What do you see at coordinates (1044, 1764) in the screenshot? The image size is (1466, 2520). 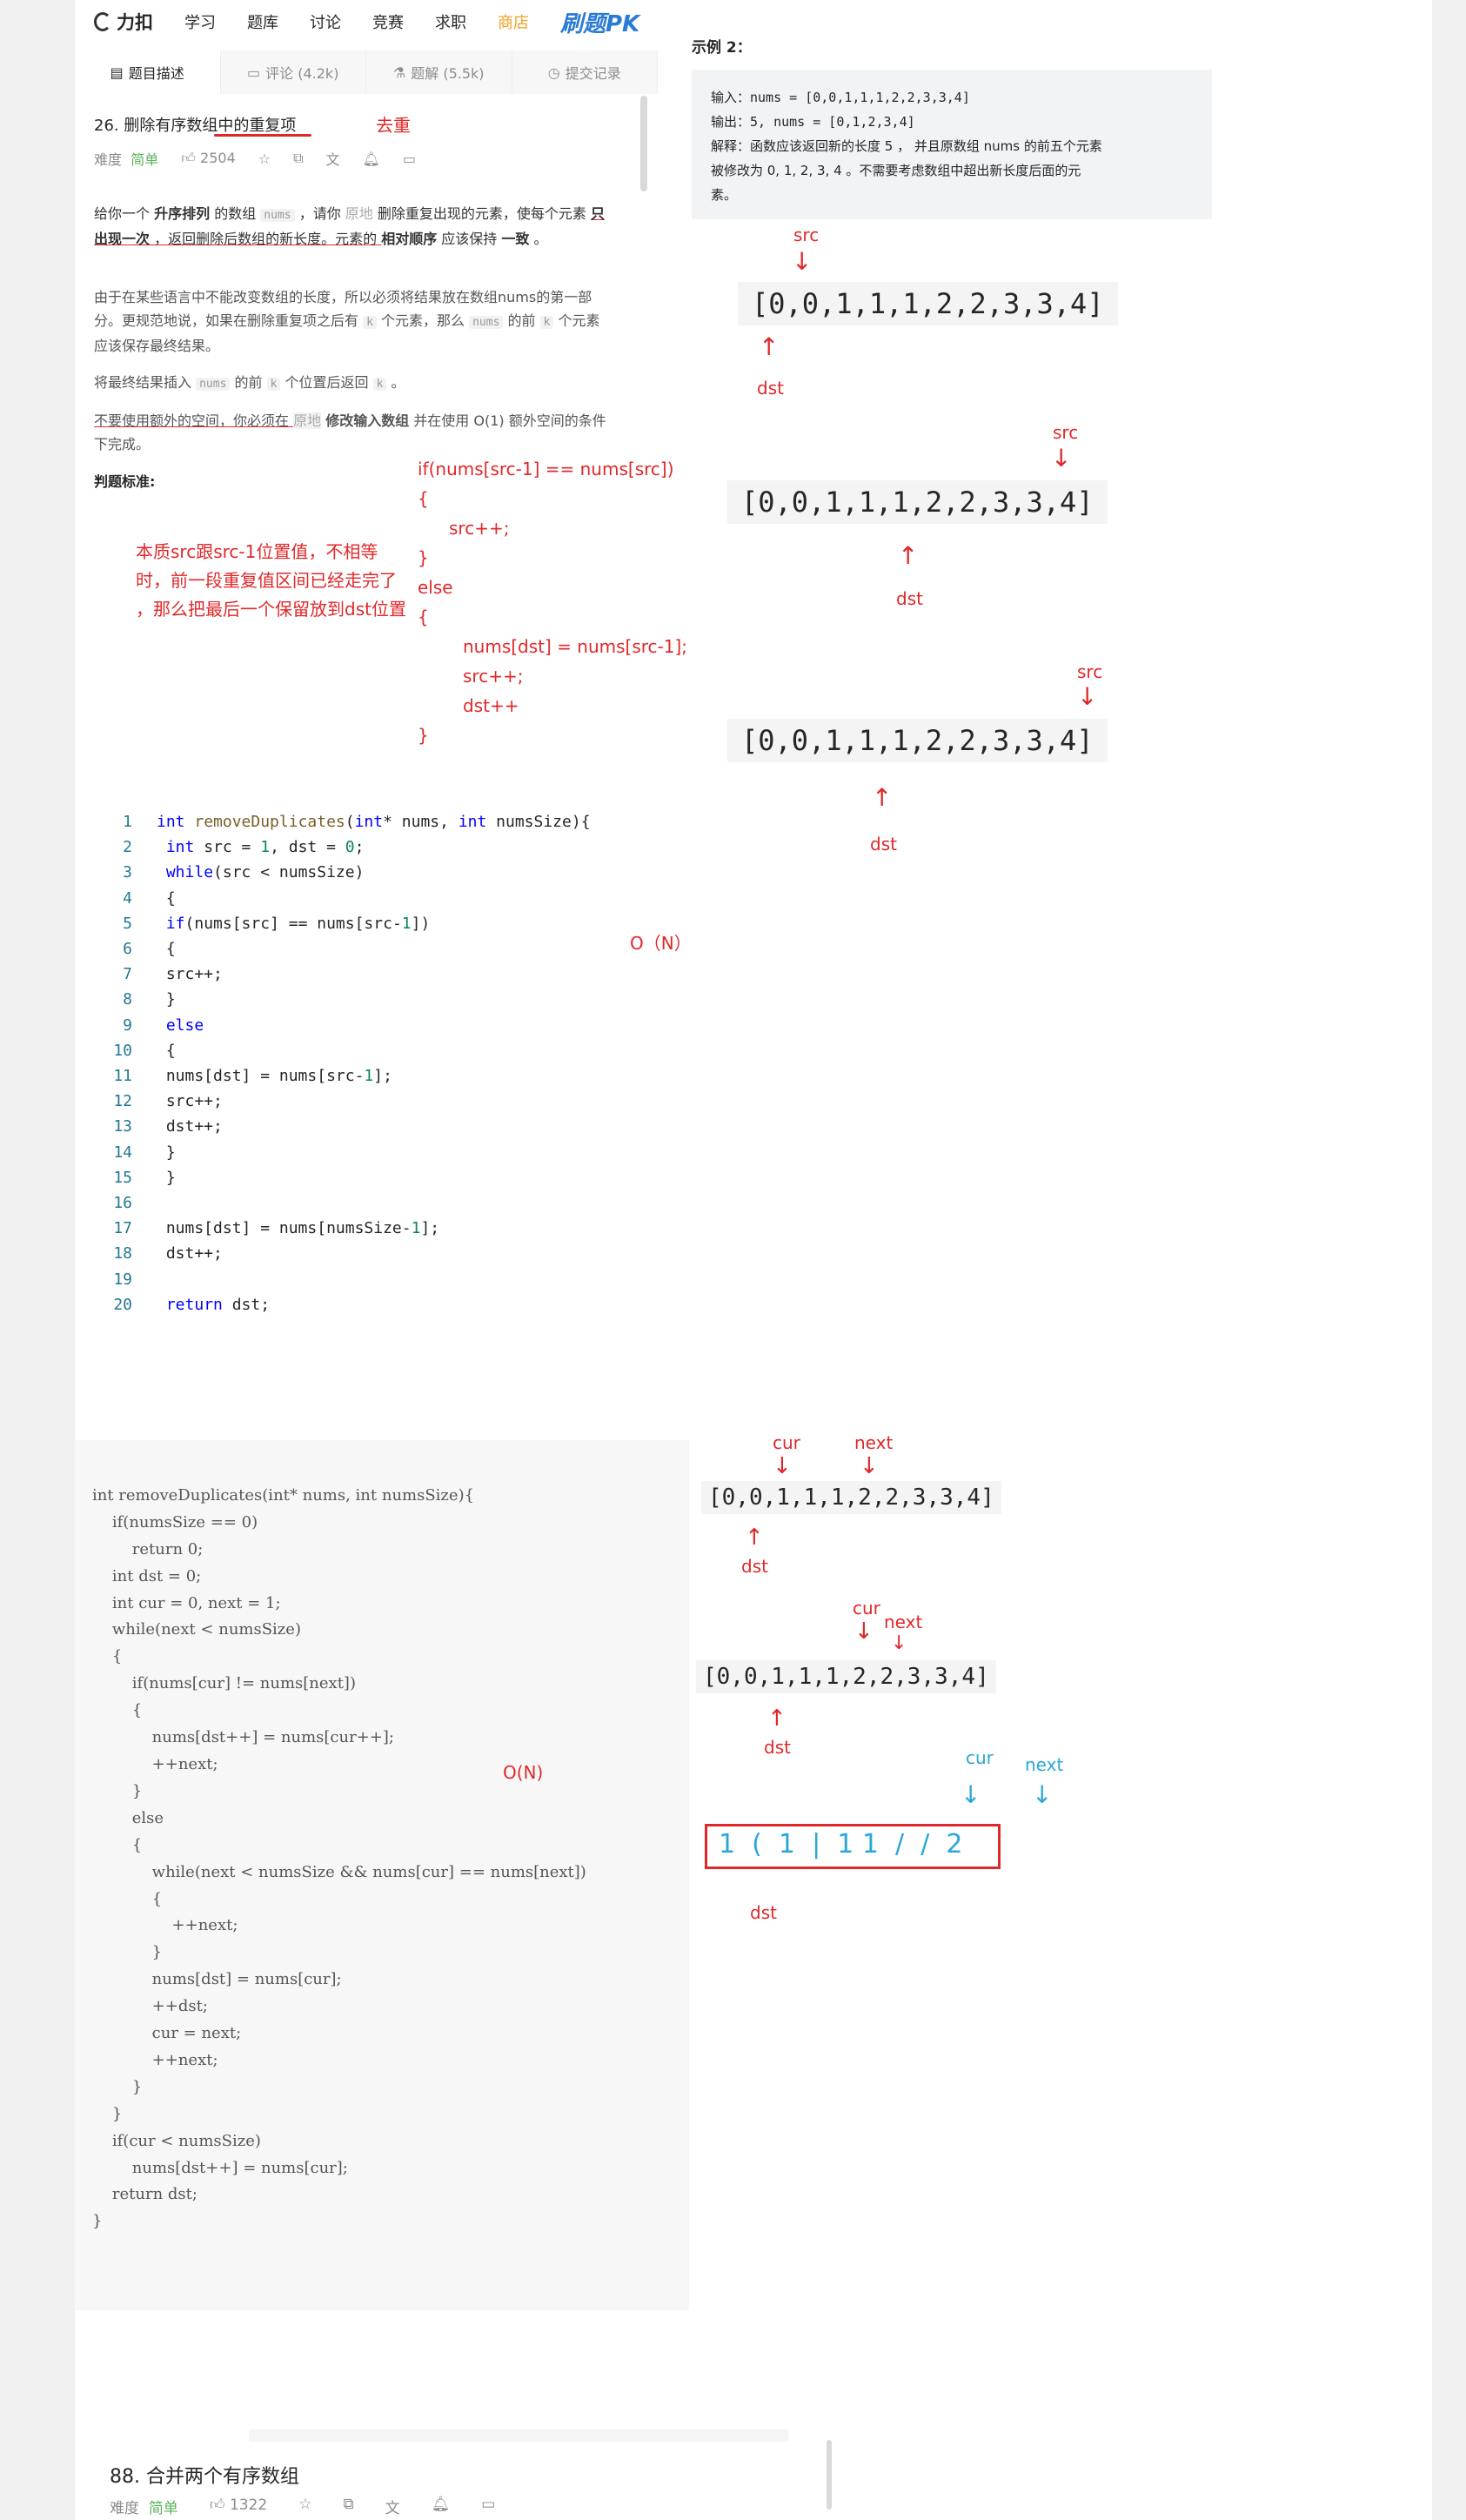 I see `label-next: next` at bounding box center [1044, 1764].